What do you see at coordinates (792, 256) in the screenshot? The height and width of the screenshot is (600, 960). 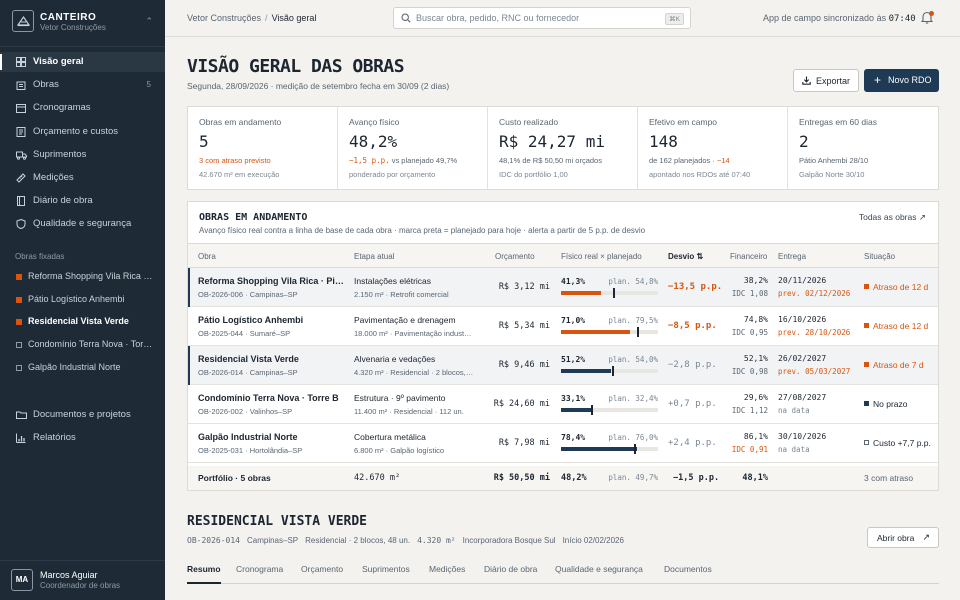 I see `col-entrega: Entrega` at bounding box center [792, 256].